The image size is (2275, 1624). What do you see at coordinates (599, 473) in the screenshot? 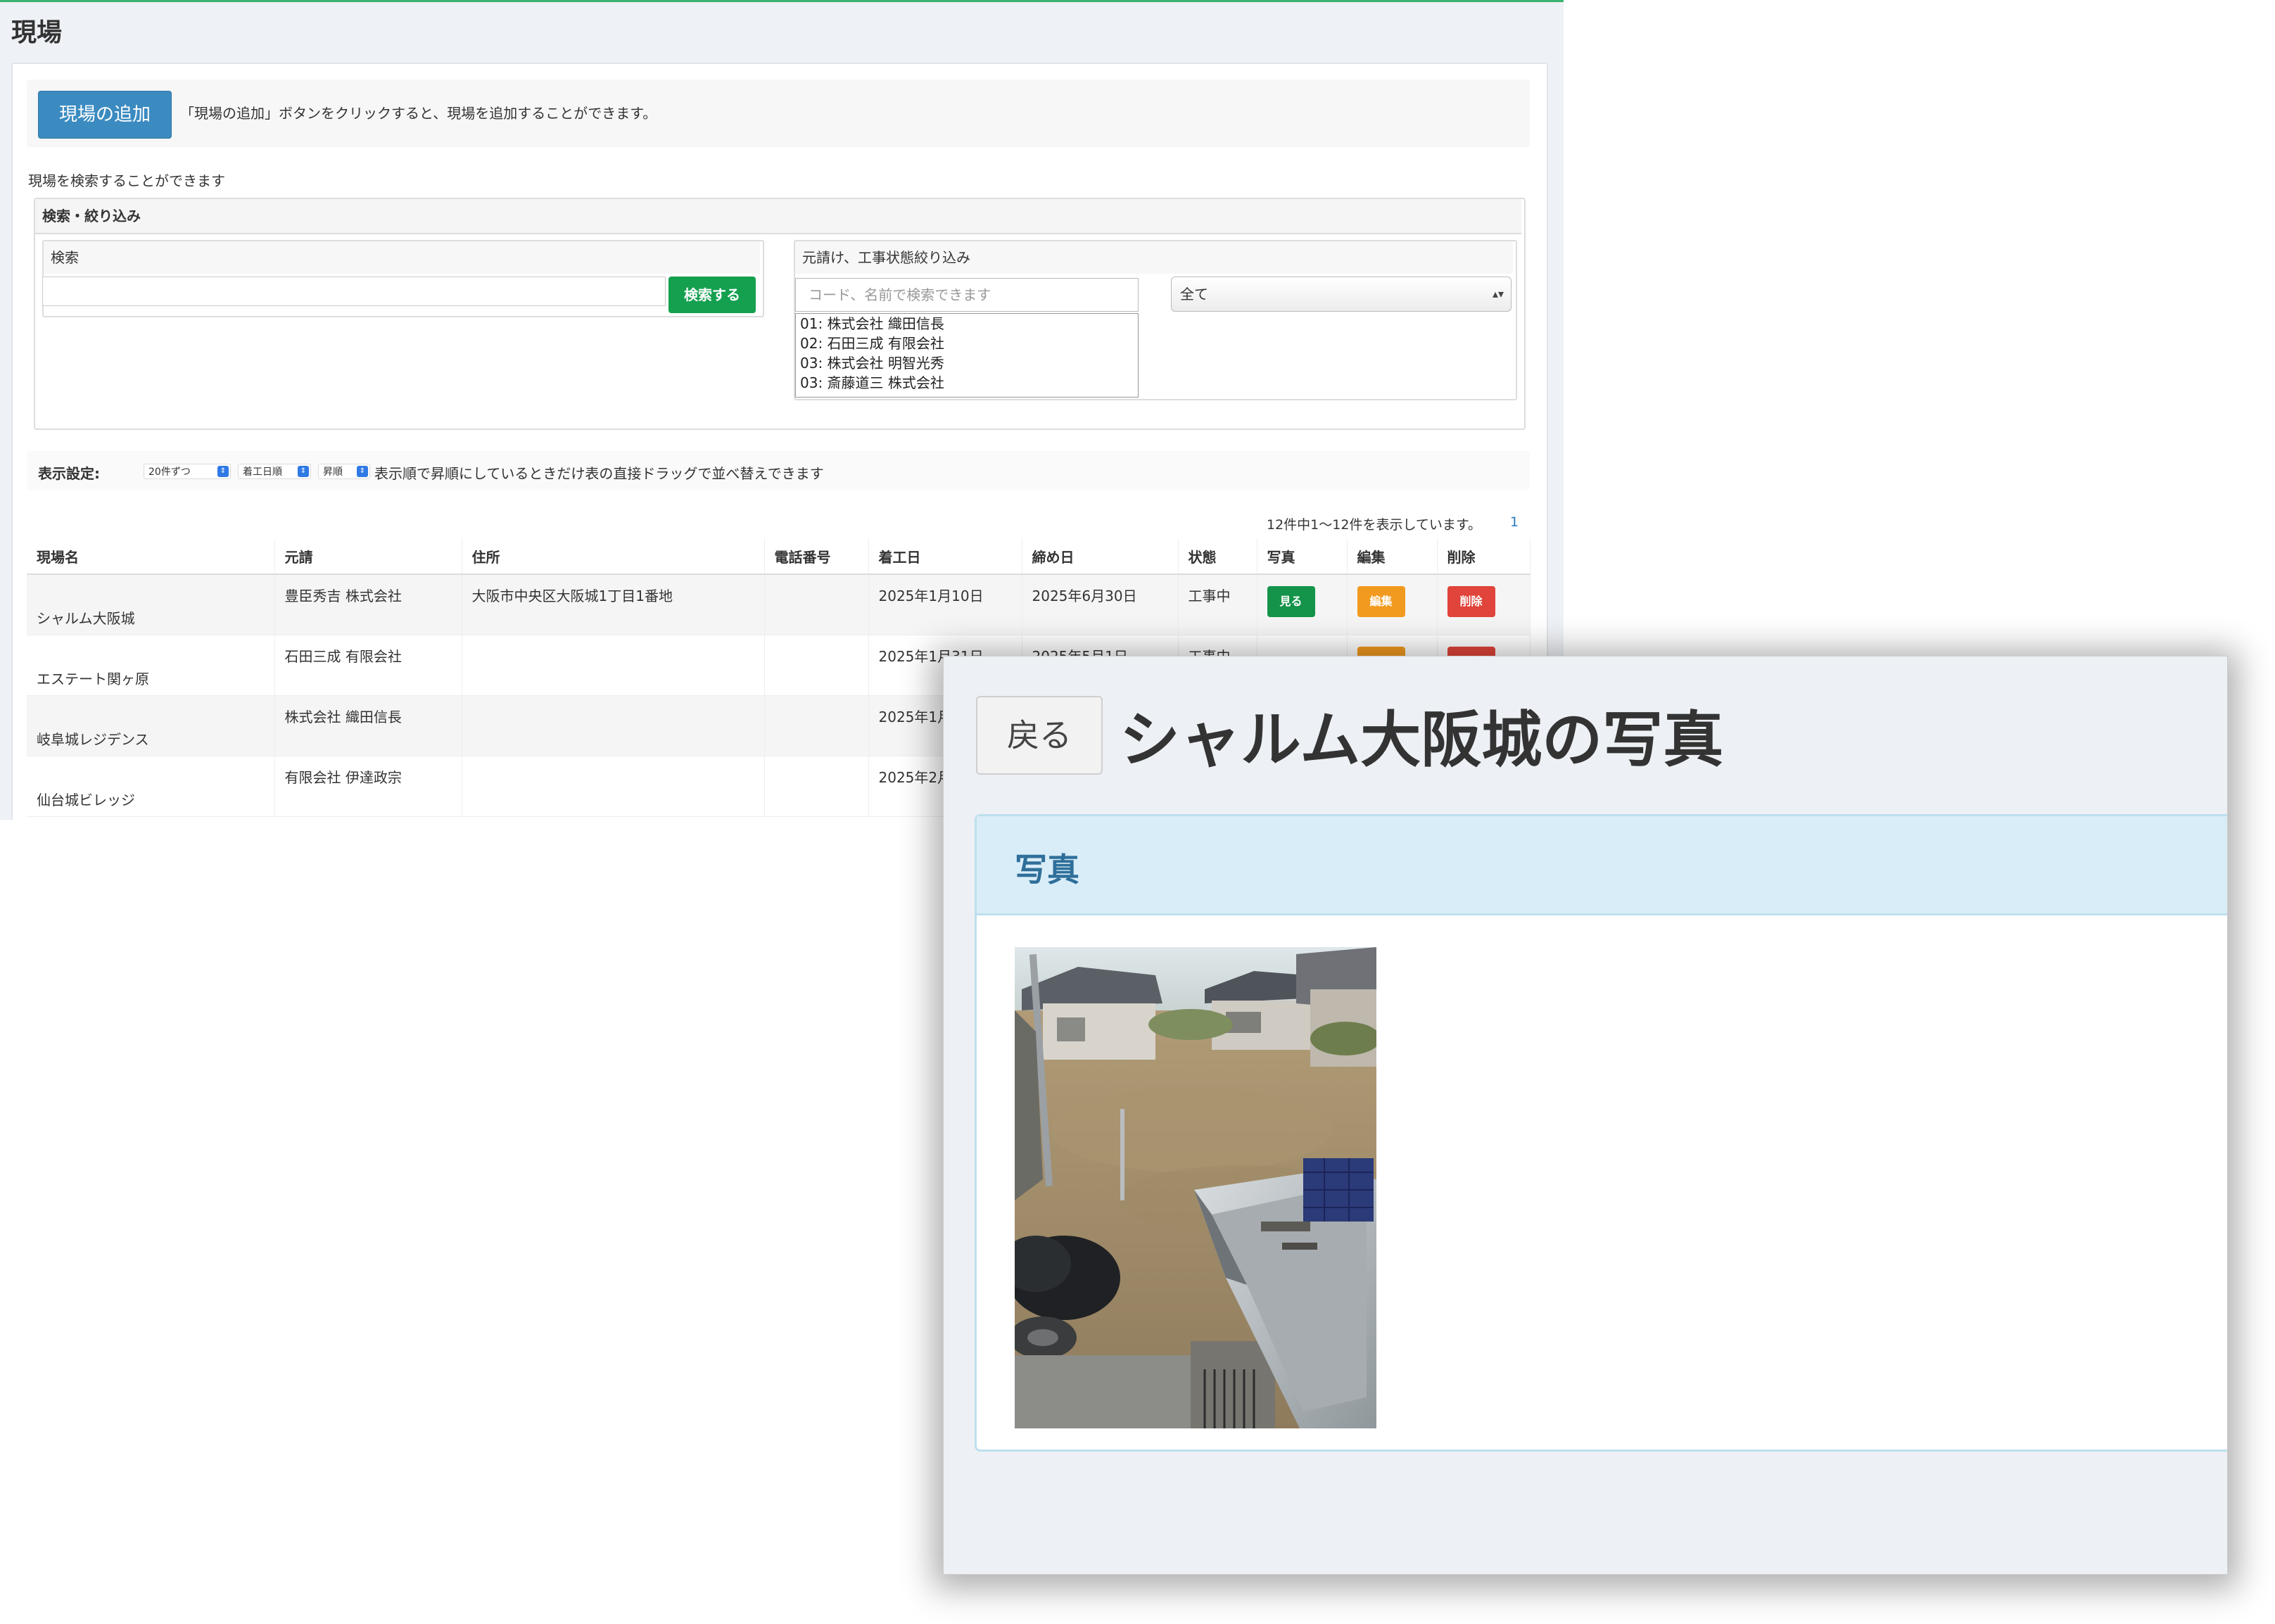
I see `display-help-text: 表示順で昇順にしているときだけ表の直接ドラッグで並べ替えできます` at bounding box center [599, 473].